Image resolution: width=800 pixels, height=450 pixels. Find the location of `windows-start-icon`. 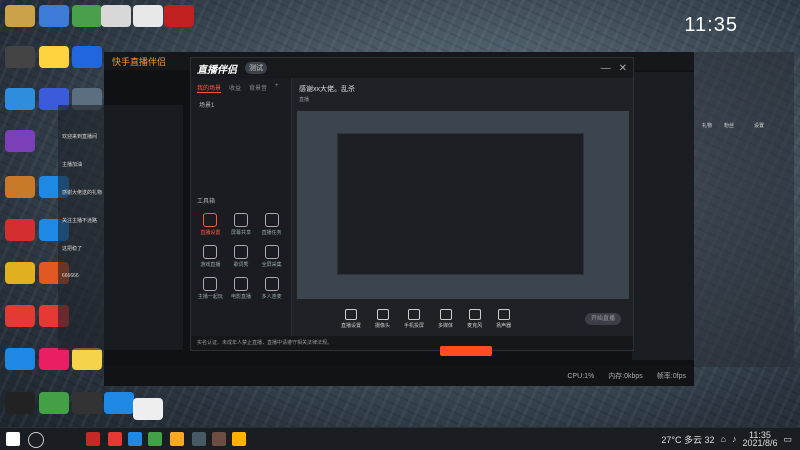

windows-start-icon is located at coordinates (13, 439).